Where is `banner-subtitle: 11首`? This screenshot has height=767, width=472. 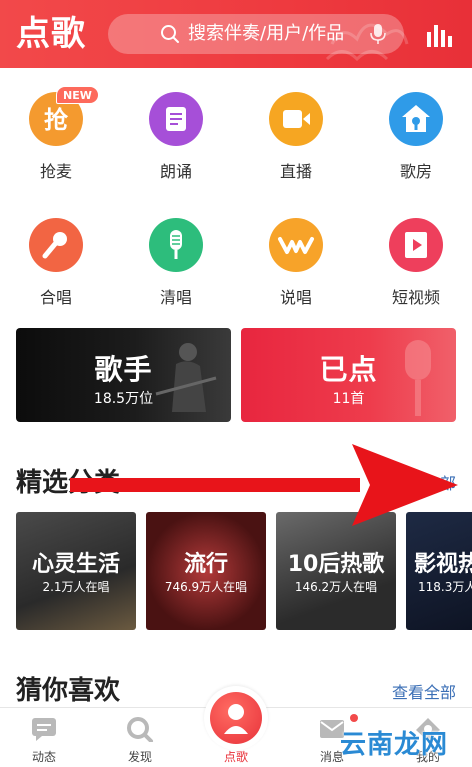 banner-subtitle: 11首 is located at coordinates (348, 399).